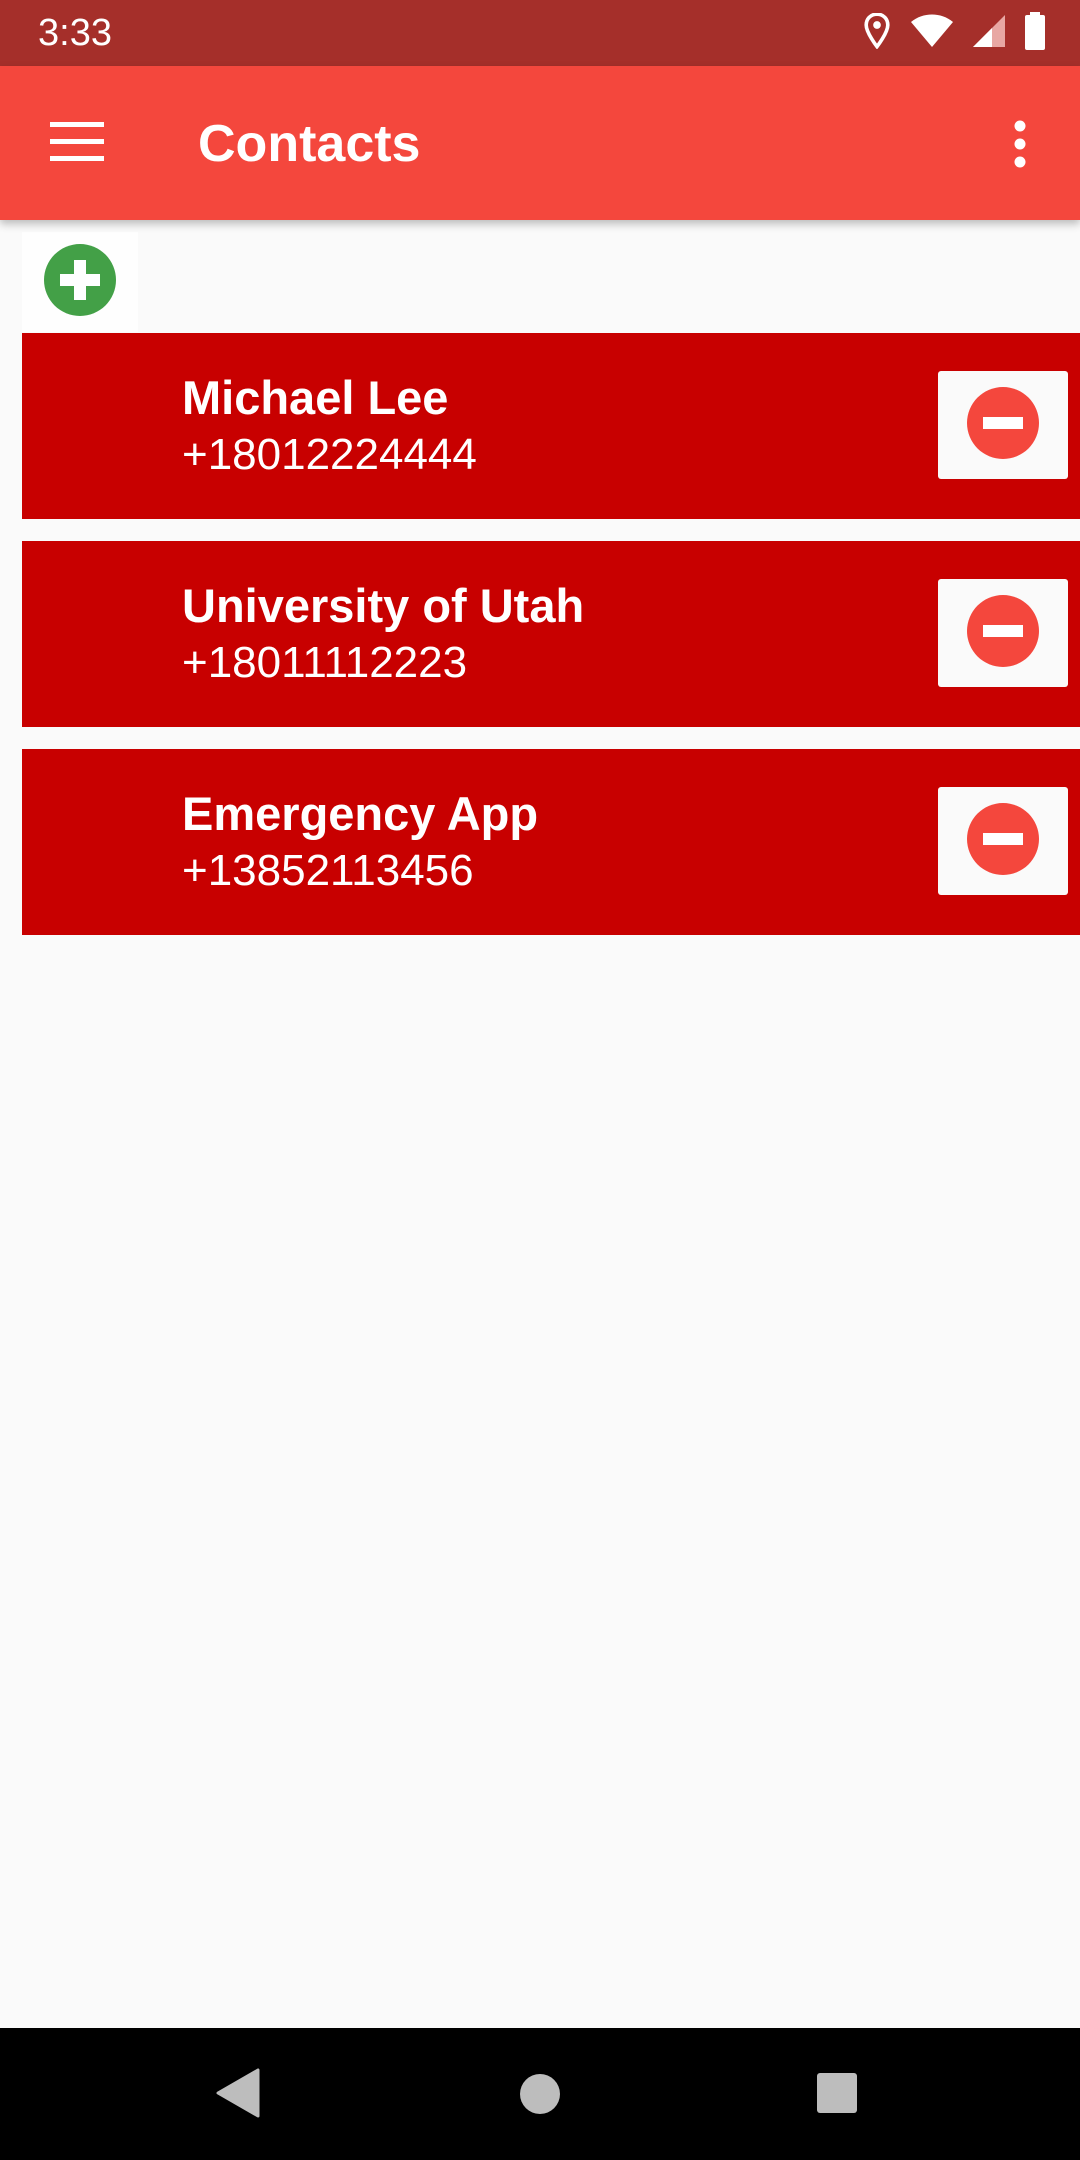 This screenshot has width=1080, height=2160. I want to click on add-contact-button, so click(80, 282).